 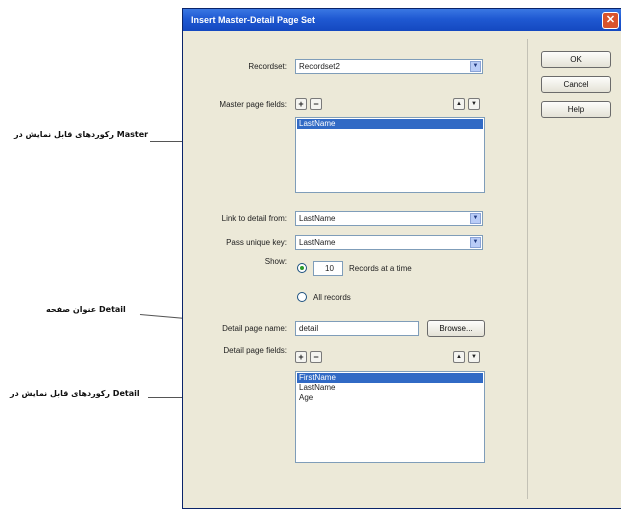 What do you see at coordinates (254, 218) in the screenshot?
I see `link-detail-label: Link to detail from:` at bounding box center [254, 218].